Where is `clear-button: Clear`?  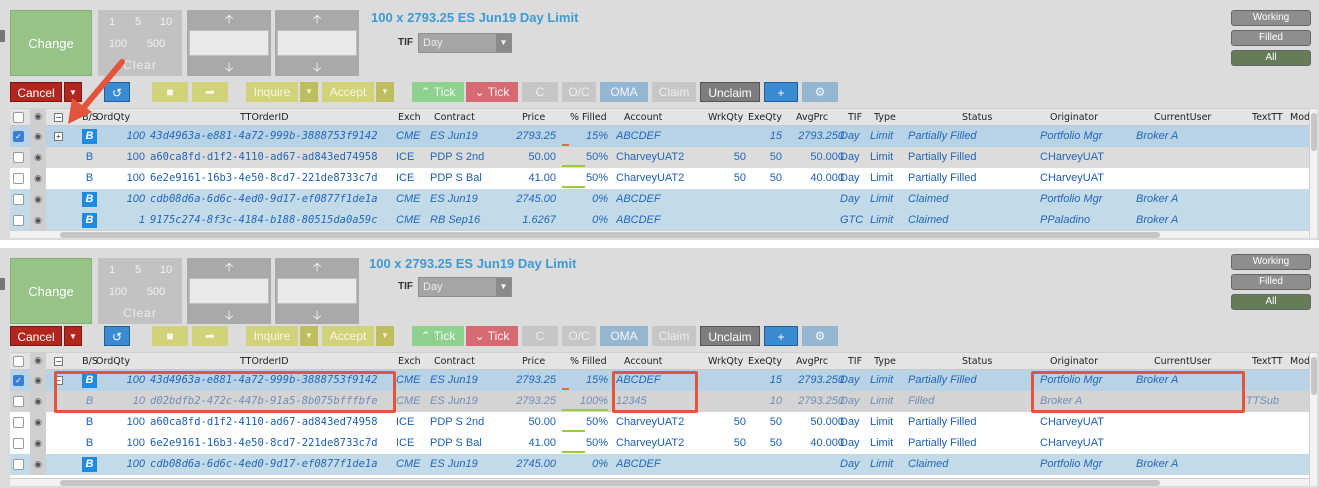
clear-button: Clear is located at coordinates (140, 313).